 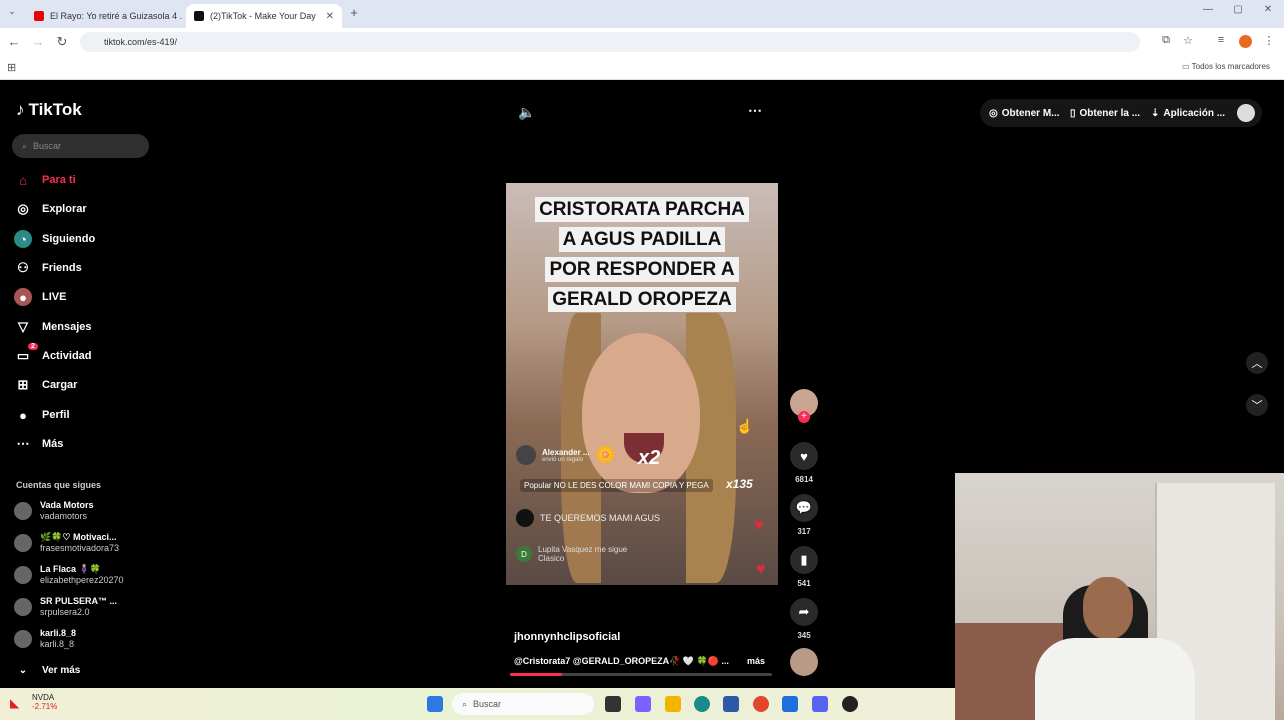 I want to click on nav-friends: ⚇ Friends, so click(x=48, y=268).